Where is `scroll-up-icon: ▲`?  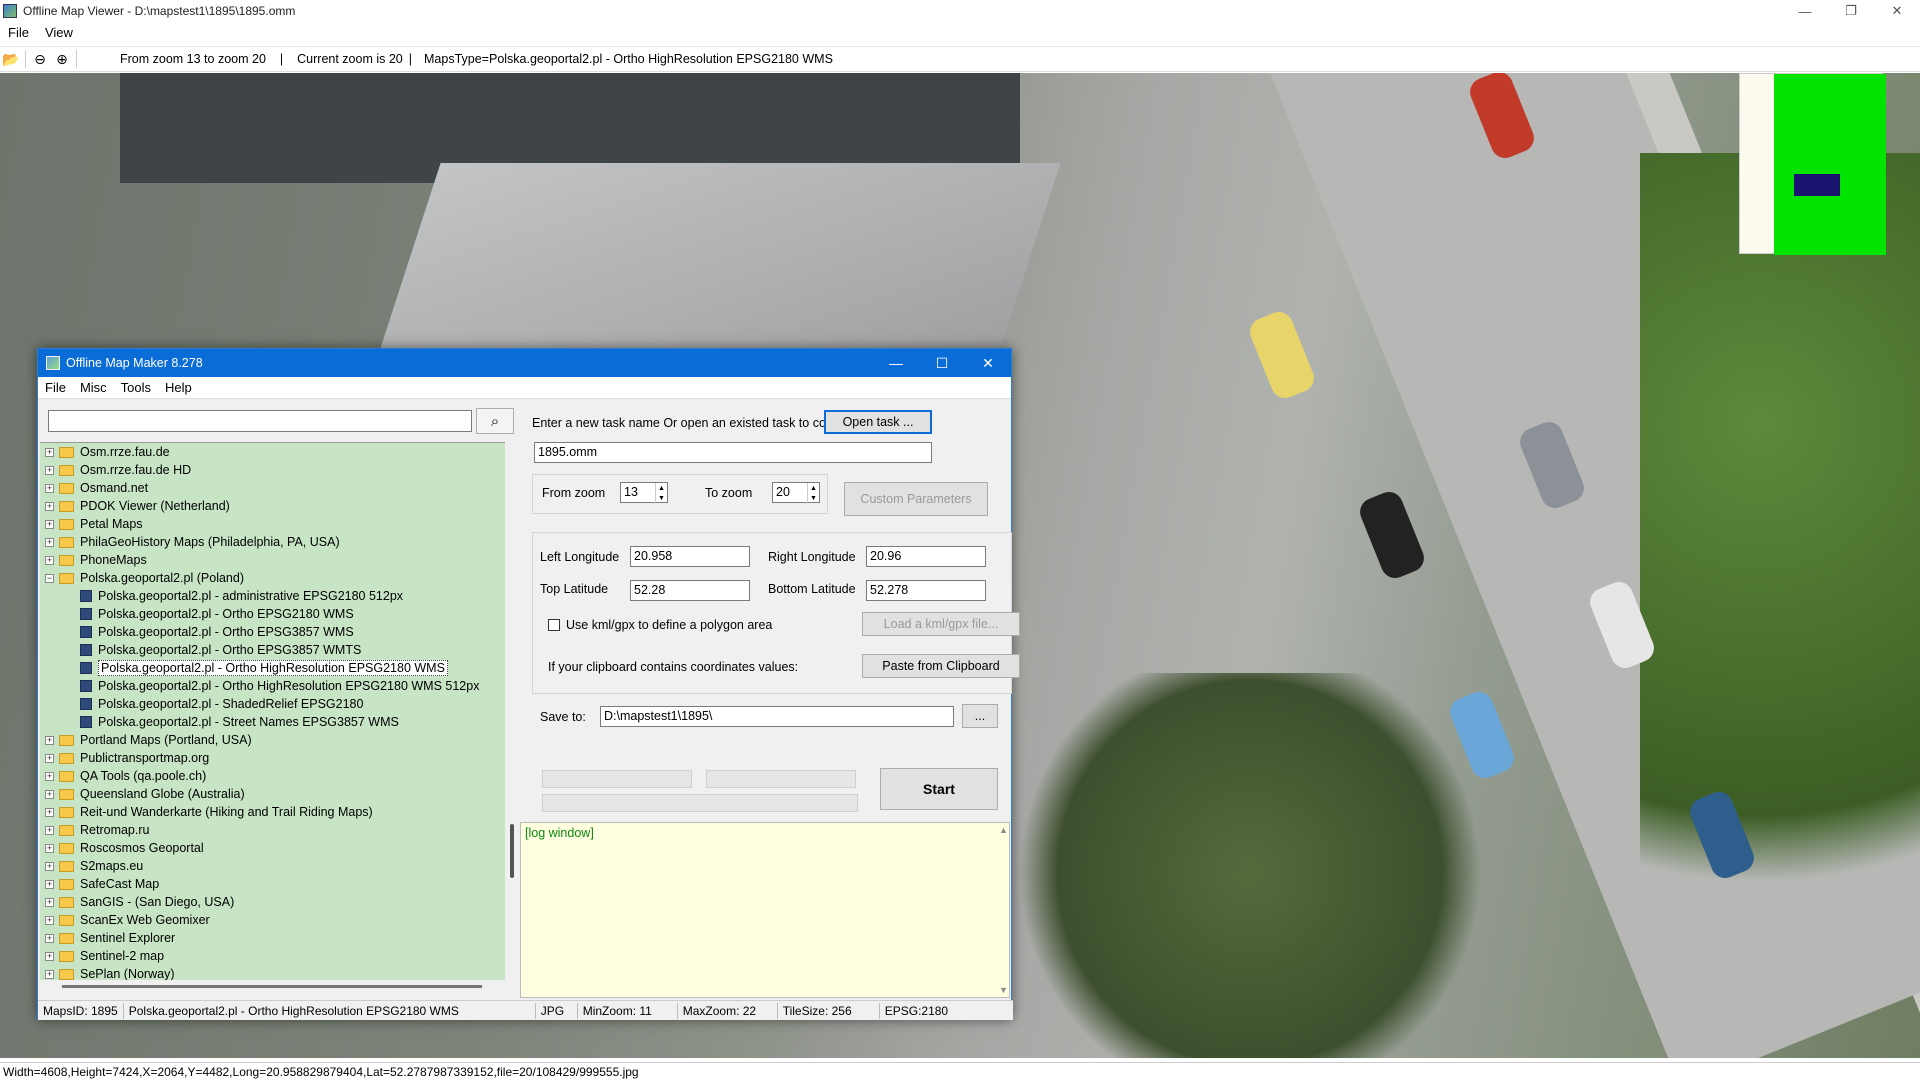
scroll-up-icon: ▲ is located at coordinates (1003, 830).